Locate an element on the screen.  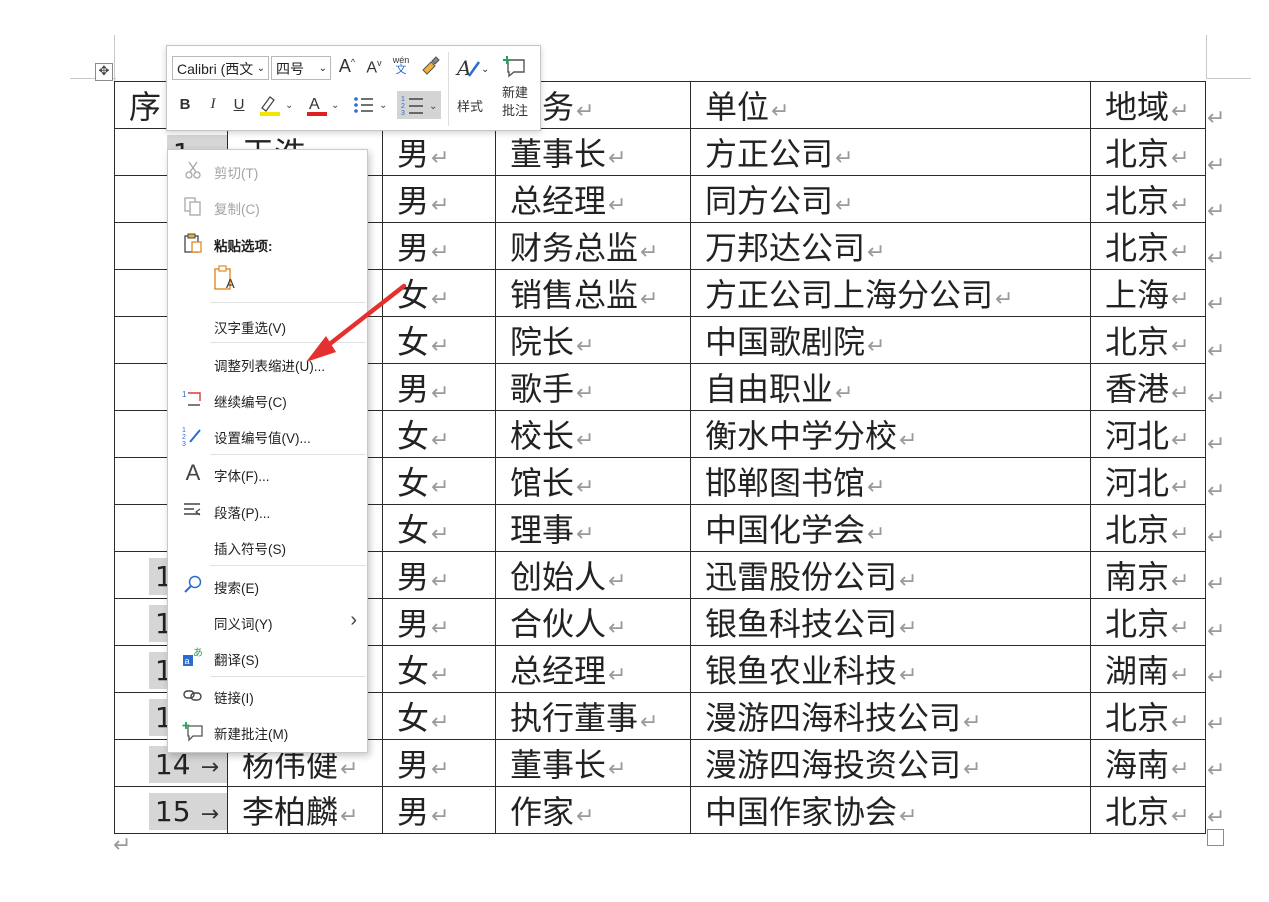
styles-button: A ⌄ is located at coordinates (473, 70).